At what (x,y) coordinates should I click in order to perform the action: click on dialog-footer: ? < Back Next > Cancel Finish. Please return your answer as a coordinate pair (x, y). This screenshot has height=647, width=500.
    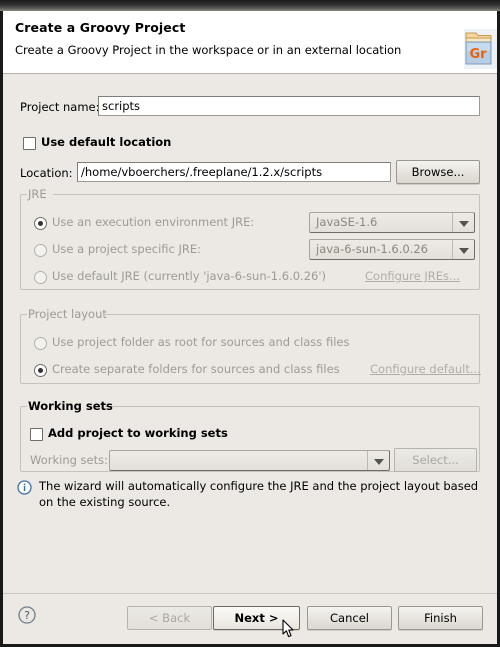
    Looking at the image, I should click on (250, 619).